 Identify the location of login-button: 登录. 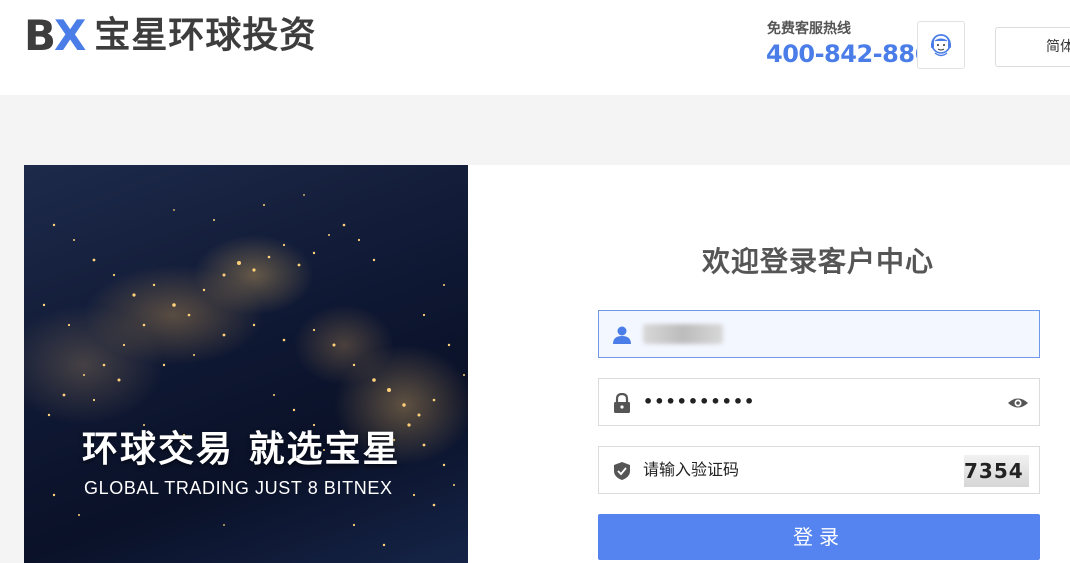
(819, 537).